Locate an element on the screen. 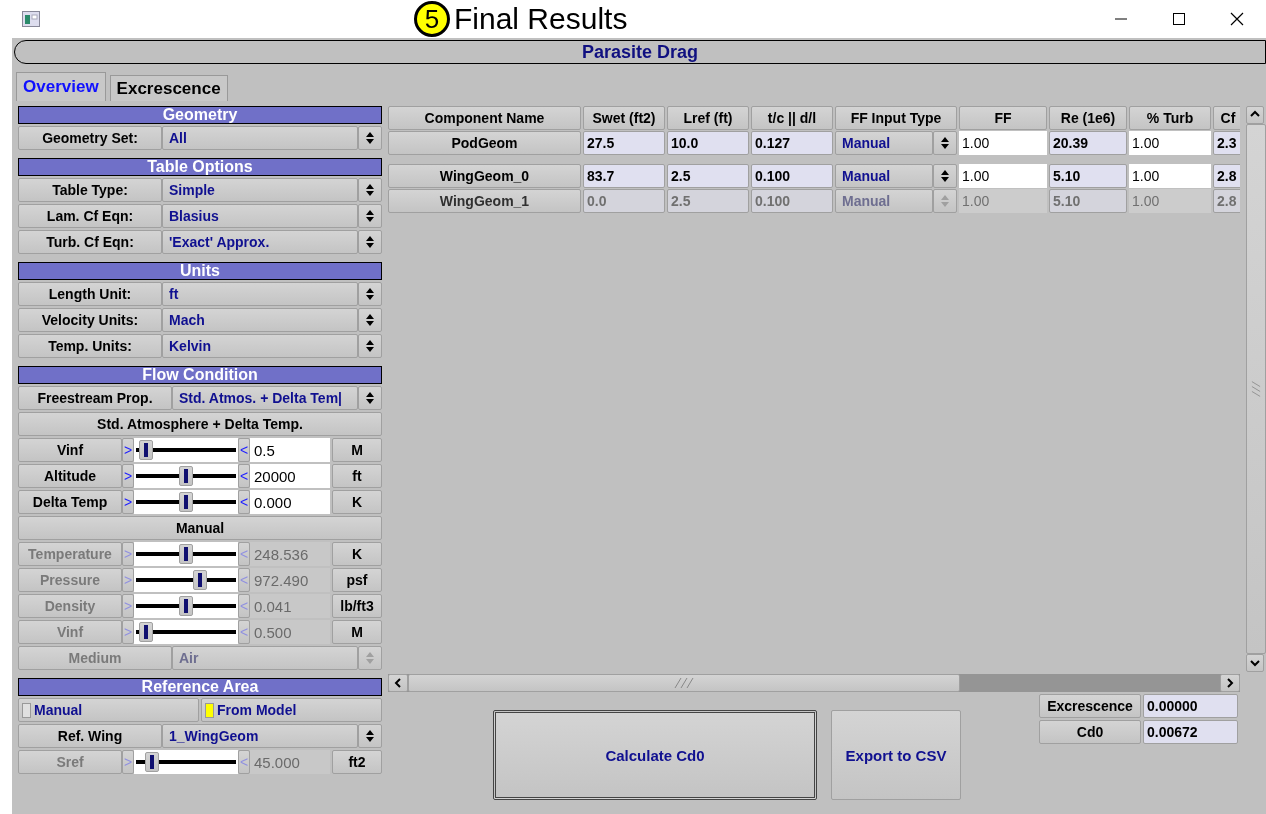  column-header: Lref (ft) is located at coordinates (708, 118).